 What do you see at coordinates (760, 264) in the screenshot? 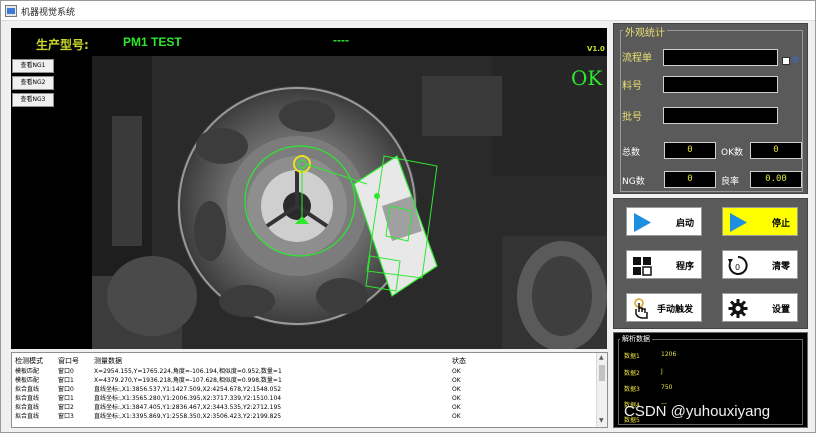
I see `reset-button: 0 清零` at bounding box center [760, 264].